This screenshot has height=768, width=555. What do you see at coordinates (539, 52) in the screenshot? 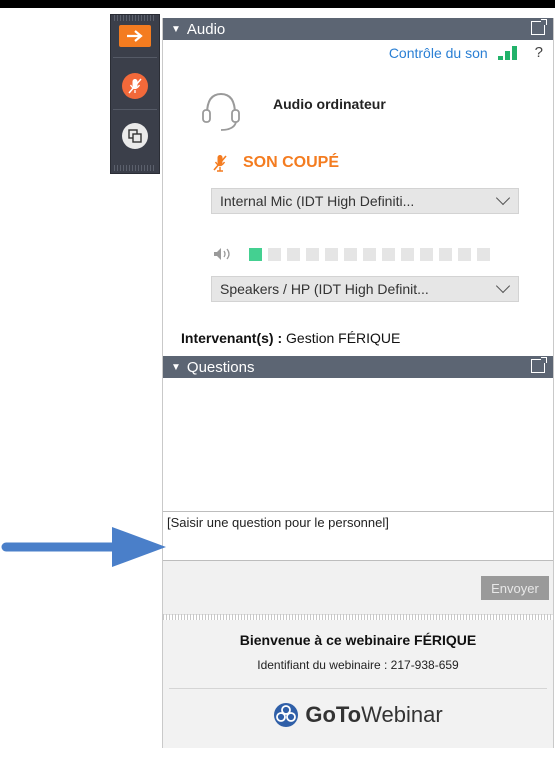
I see `help-button: ?` at bounding box center [539, 52].